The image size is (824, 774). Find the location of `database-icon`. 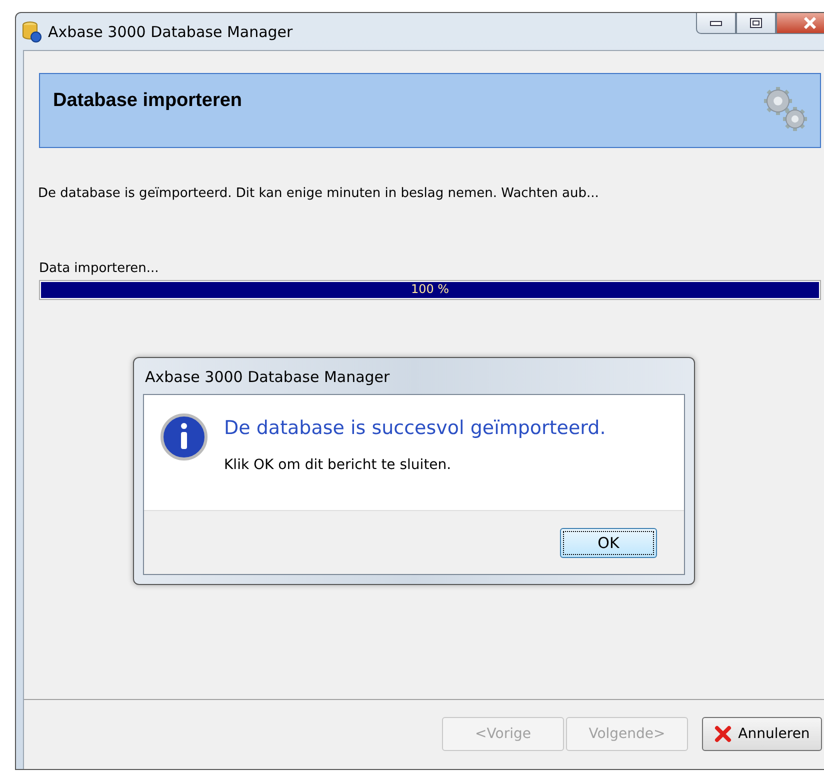

database-icon is located at coordinates (32, 31).